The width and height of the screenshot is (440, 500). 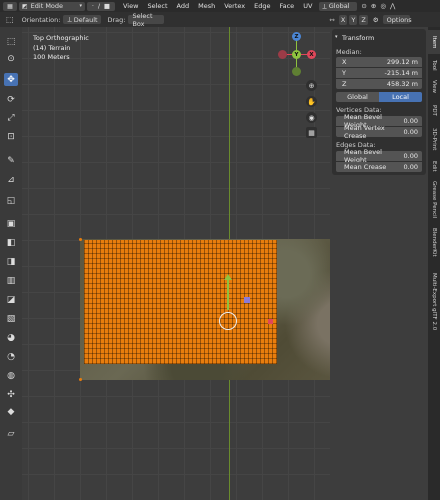 I want to click on add-cube-tool-icon: ◱, so click(x=11, y=200).